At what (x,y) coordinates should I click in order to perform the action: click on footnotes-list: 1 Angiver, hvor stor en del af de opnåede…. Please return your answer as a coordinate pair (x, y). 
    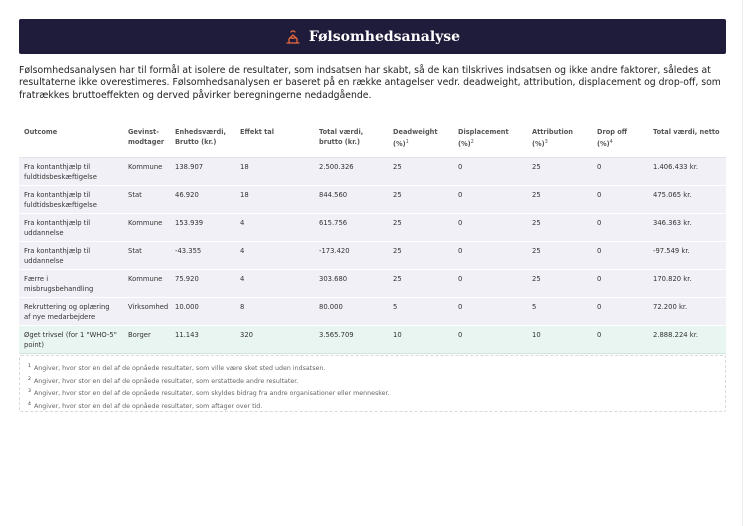
    Looking at the image, I should click on (376, 387).